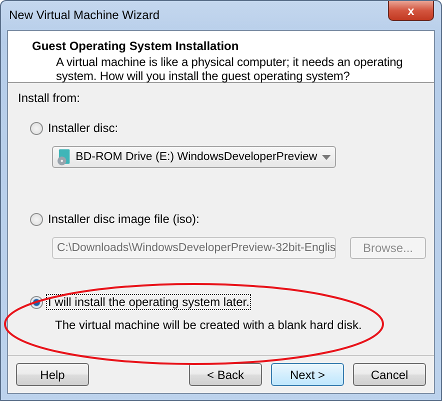 The image size is (442, 401). I want to click on wizard-button: Help, so click(52, 374).